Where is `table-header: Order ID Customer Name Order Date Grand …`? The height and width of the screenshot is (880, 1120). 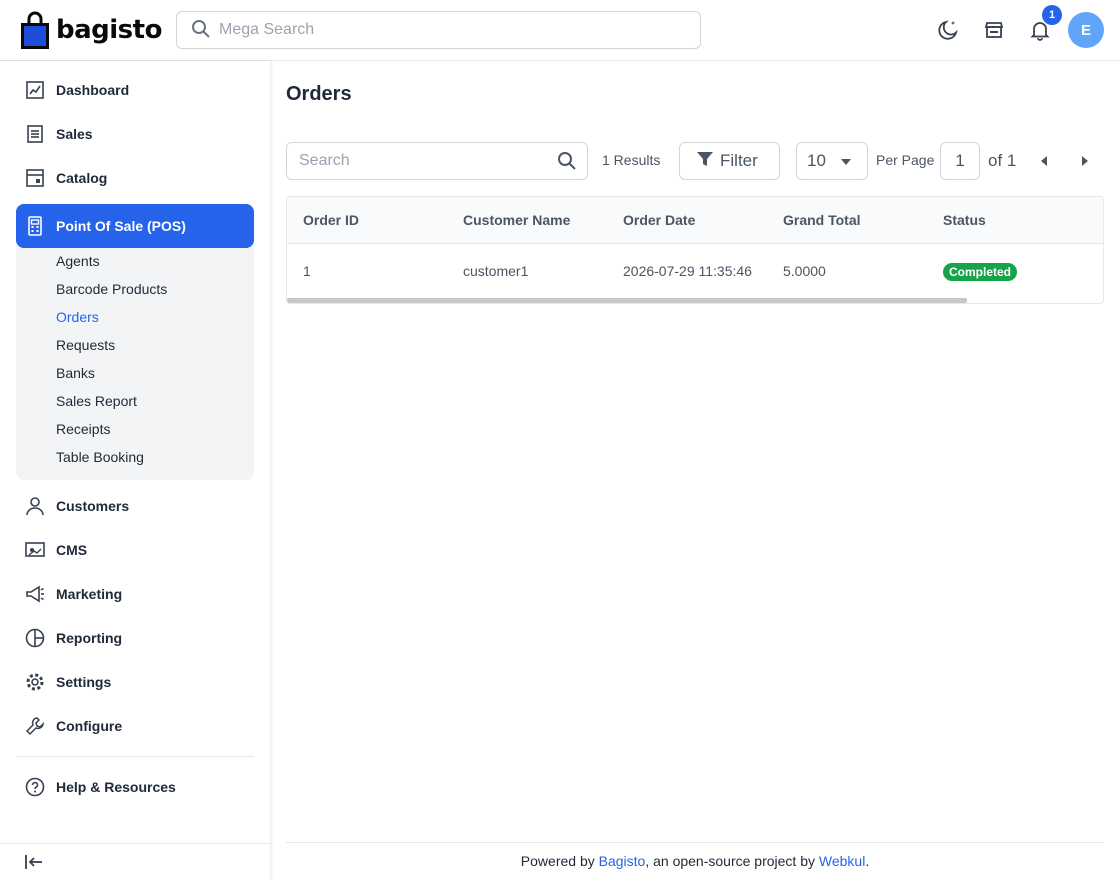 table-header: Order ID Customer Name Order Date Grand … is located at coordinates (695, 220).